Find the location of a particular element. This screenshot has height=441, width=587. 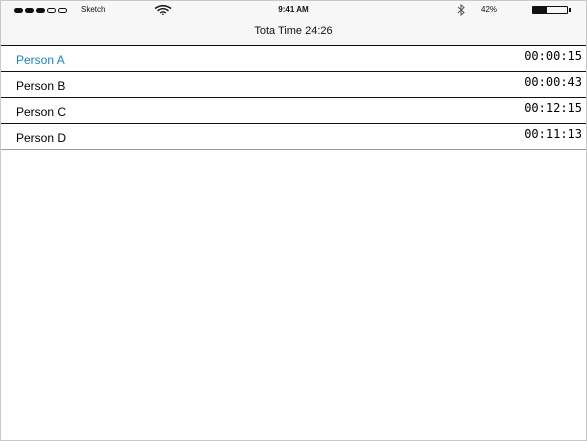

person-name: Person B is located at coordinates (41, 86).